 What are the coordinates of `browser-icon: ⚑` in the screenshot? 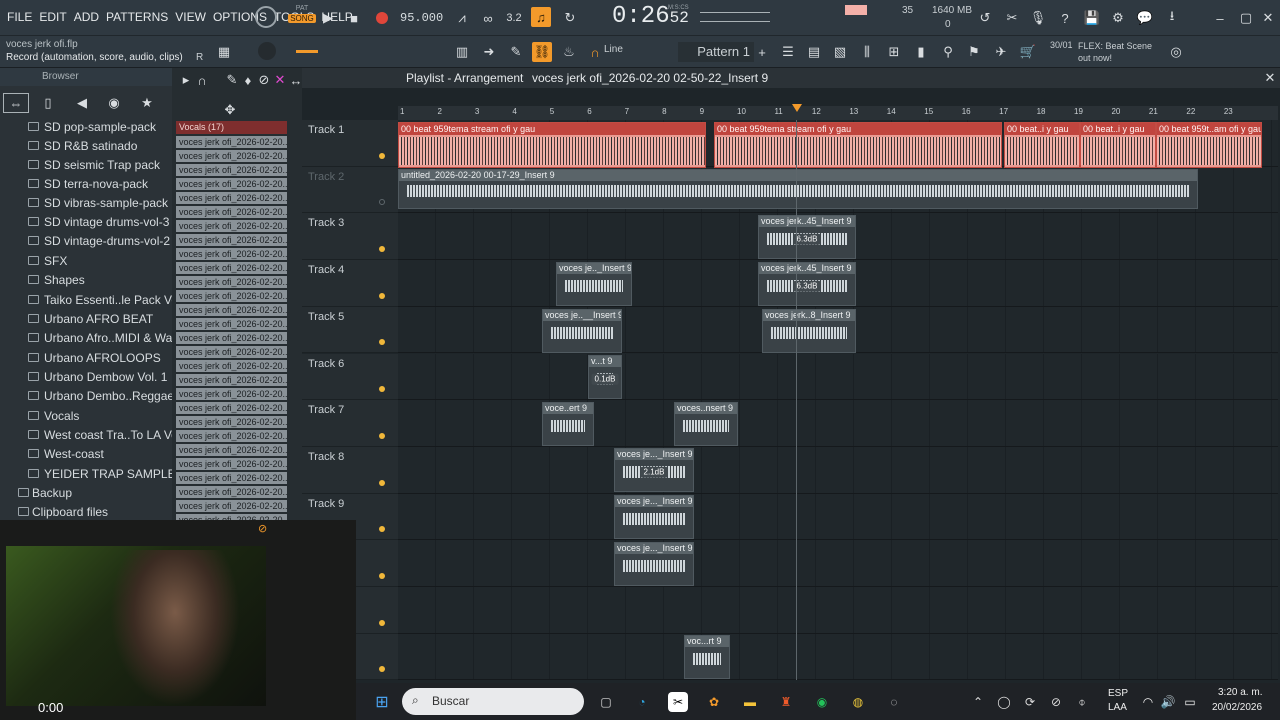 It's located at (974, 52).